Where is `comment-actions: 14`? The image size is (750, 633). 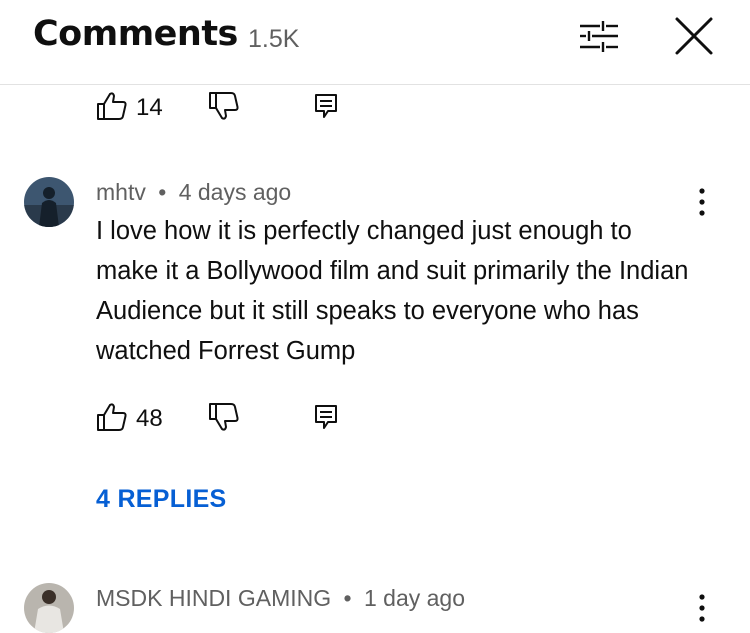 comment-actions: 14 is located at coordinates (226, 108).